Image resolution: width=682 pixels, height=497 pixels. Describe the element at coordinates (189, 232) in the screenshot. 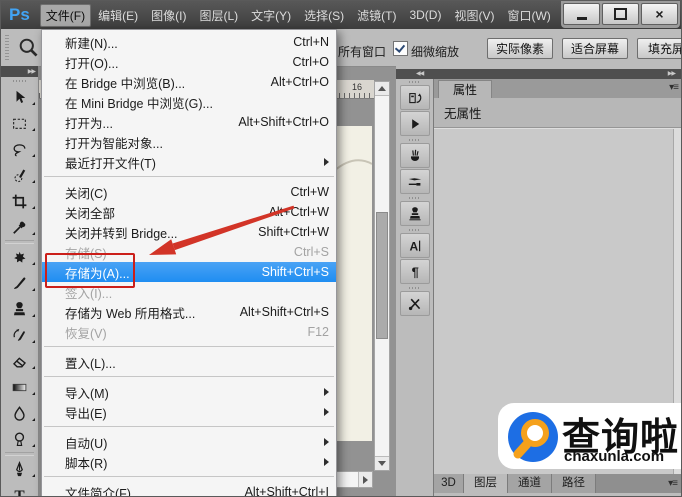

I see `file-menu-item: 关闭并转到 Bridge... Shift+Ctrl+W` at that location.